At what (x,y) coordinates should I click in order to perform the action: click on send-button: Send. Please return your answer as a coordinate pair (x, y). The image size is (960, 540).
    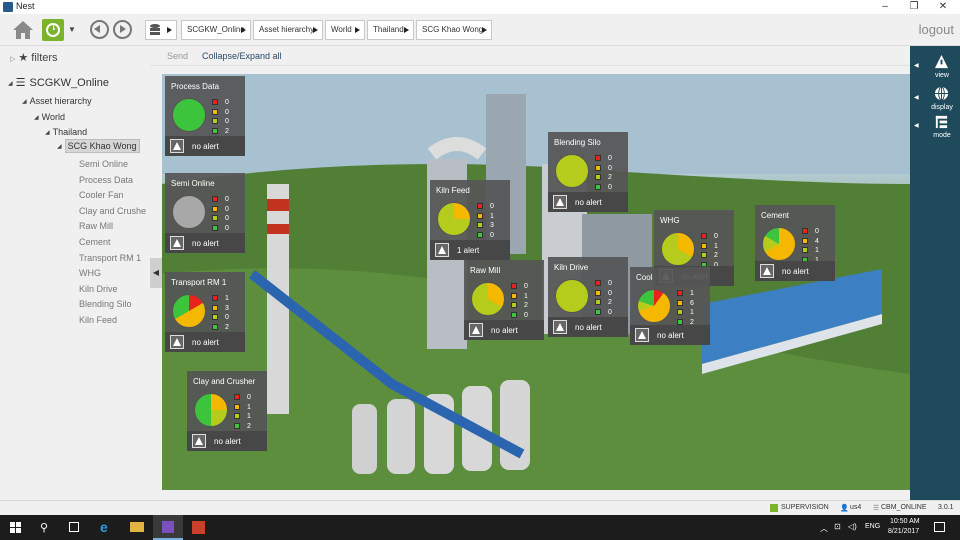
    Looking at the image, I should click on (177, 56).